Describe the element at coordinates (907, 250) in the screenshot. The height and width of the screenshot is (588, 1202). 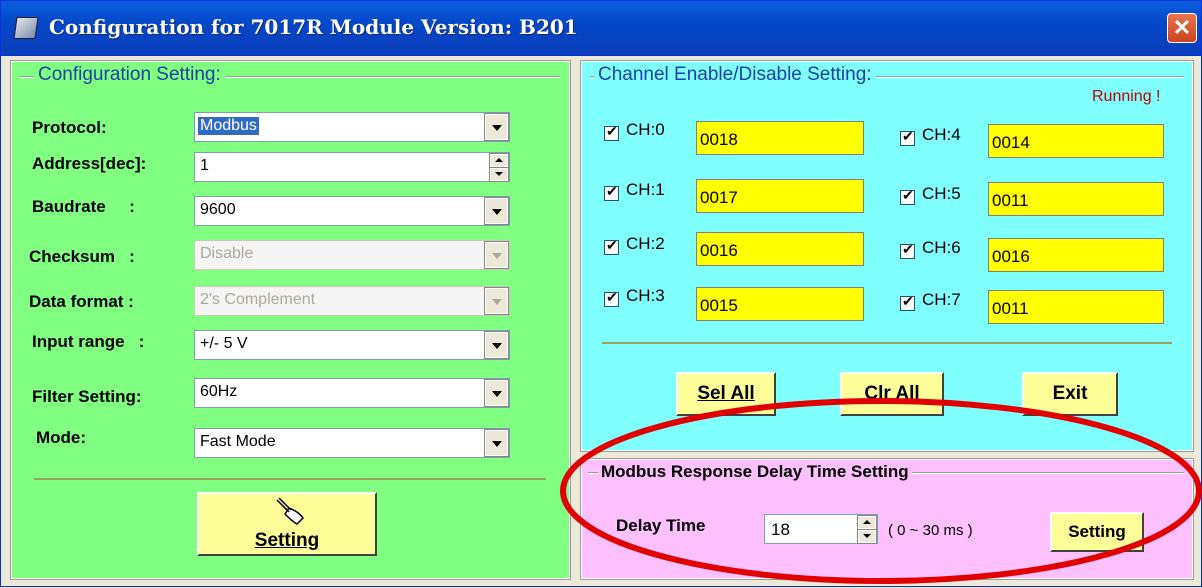
I see `ch6-checkbox` at that location.